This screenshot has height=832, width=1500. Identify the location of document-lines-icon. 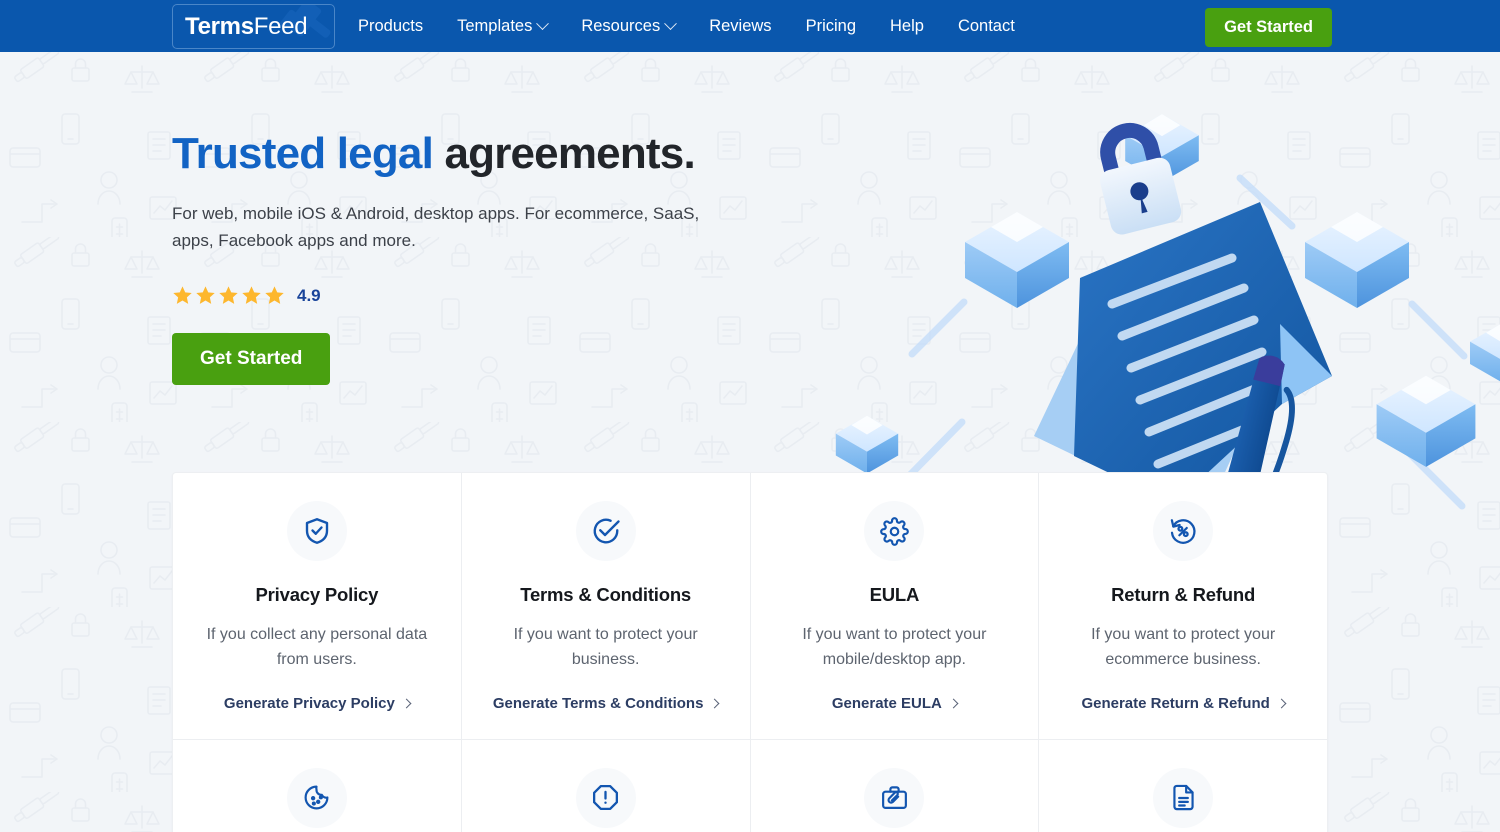
(1183, 797).